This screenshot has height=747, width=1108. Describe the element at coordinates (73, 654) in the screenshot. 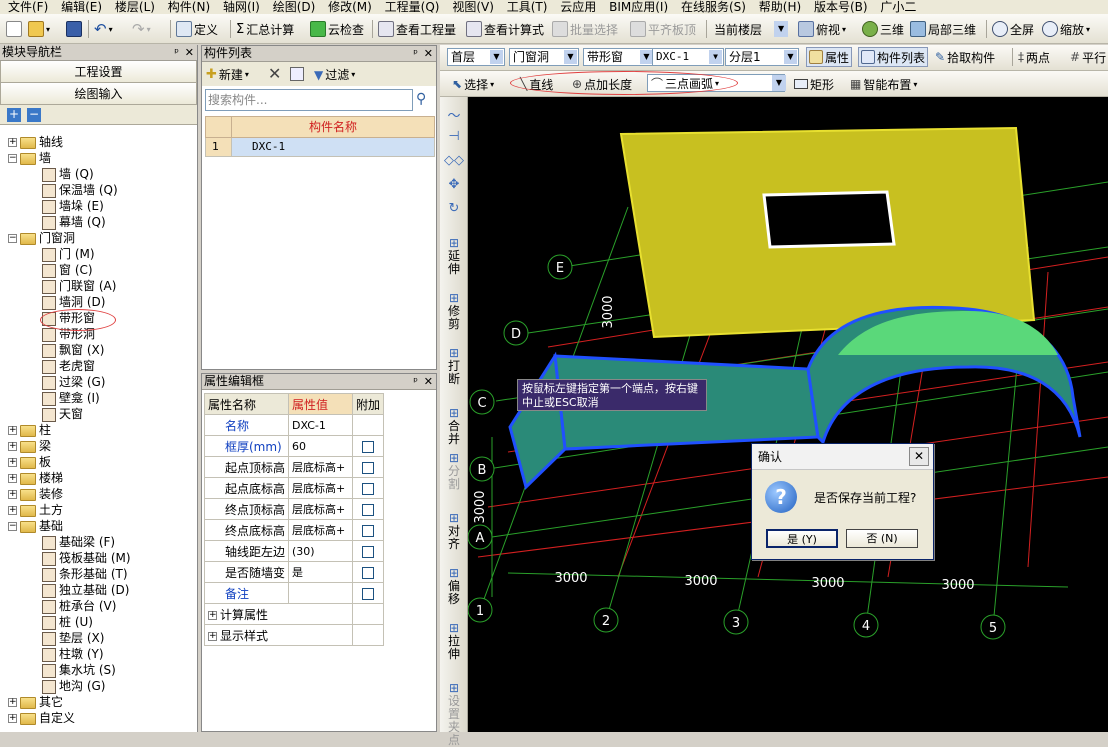

I see `tree-item: 柱墩 (Y)` at that location.